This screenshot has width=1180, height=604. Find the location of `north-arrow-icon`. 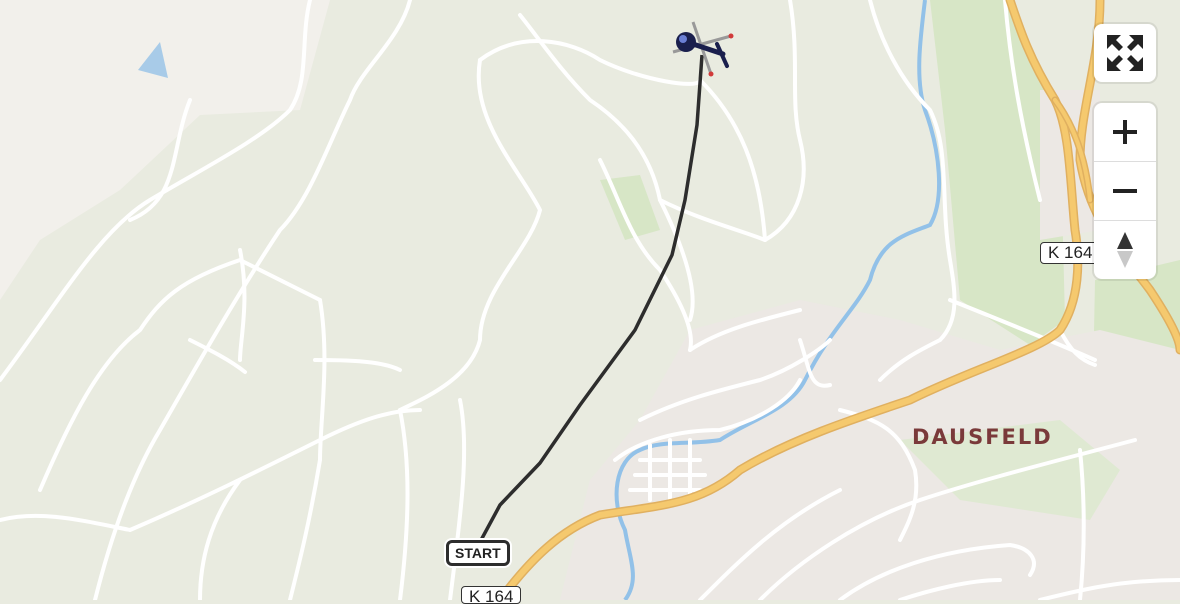

north-arrow-icon is located at coordinates (1125, 250).